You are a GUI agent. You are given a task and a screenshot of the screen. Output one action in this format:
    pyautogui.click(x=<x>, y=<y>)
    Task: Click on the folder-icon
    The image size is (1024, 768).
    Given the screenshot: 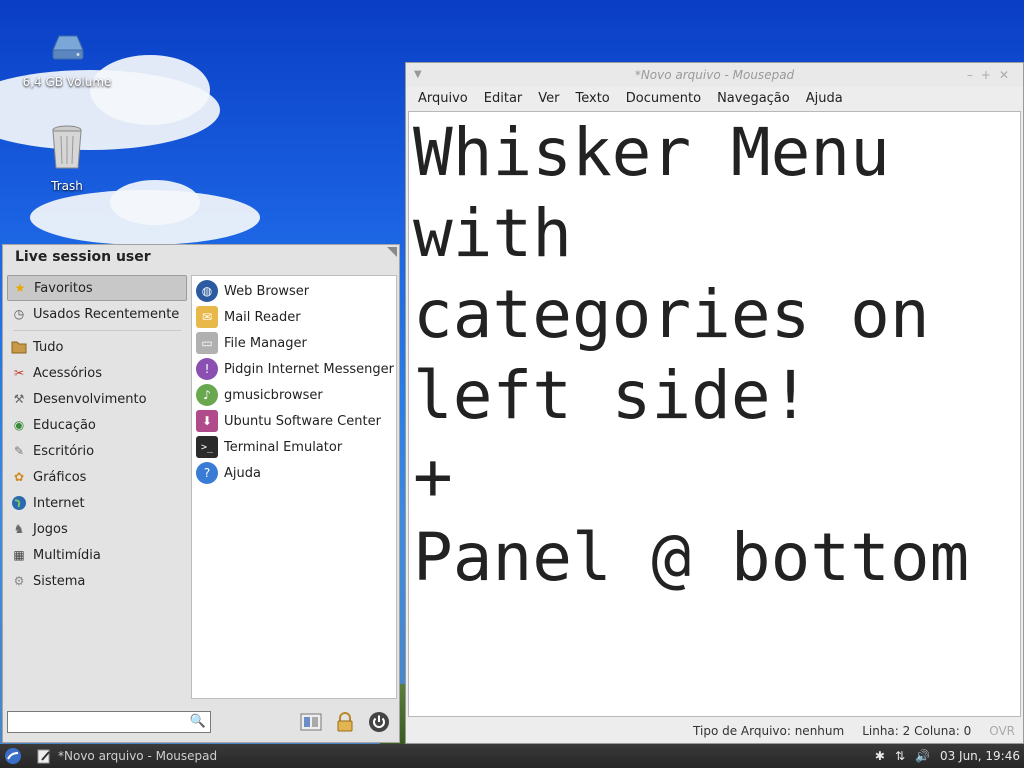 What is the action you would take?
    pyautogui.click(x=19, y=347)
    